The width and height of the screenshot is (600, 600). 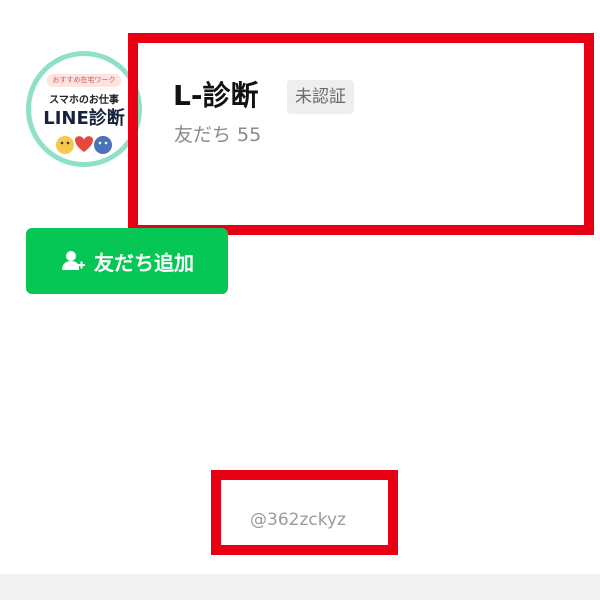 I want to click on friends-count: 友だち 55, so click(x=218, y=135).